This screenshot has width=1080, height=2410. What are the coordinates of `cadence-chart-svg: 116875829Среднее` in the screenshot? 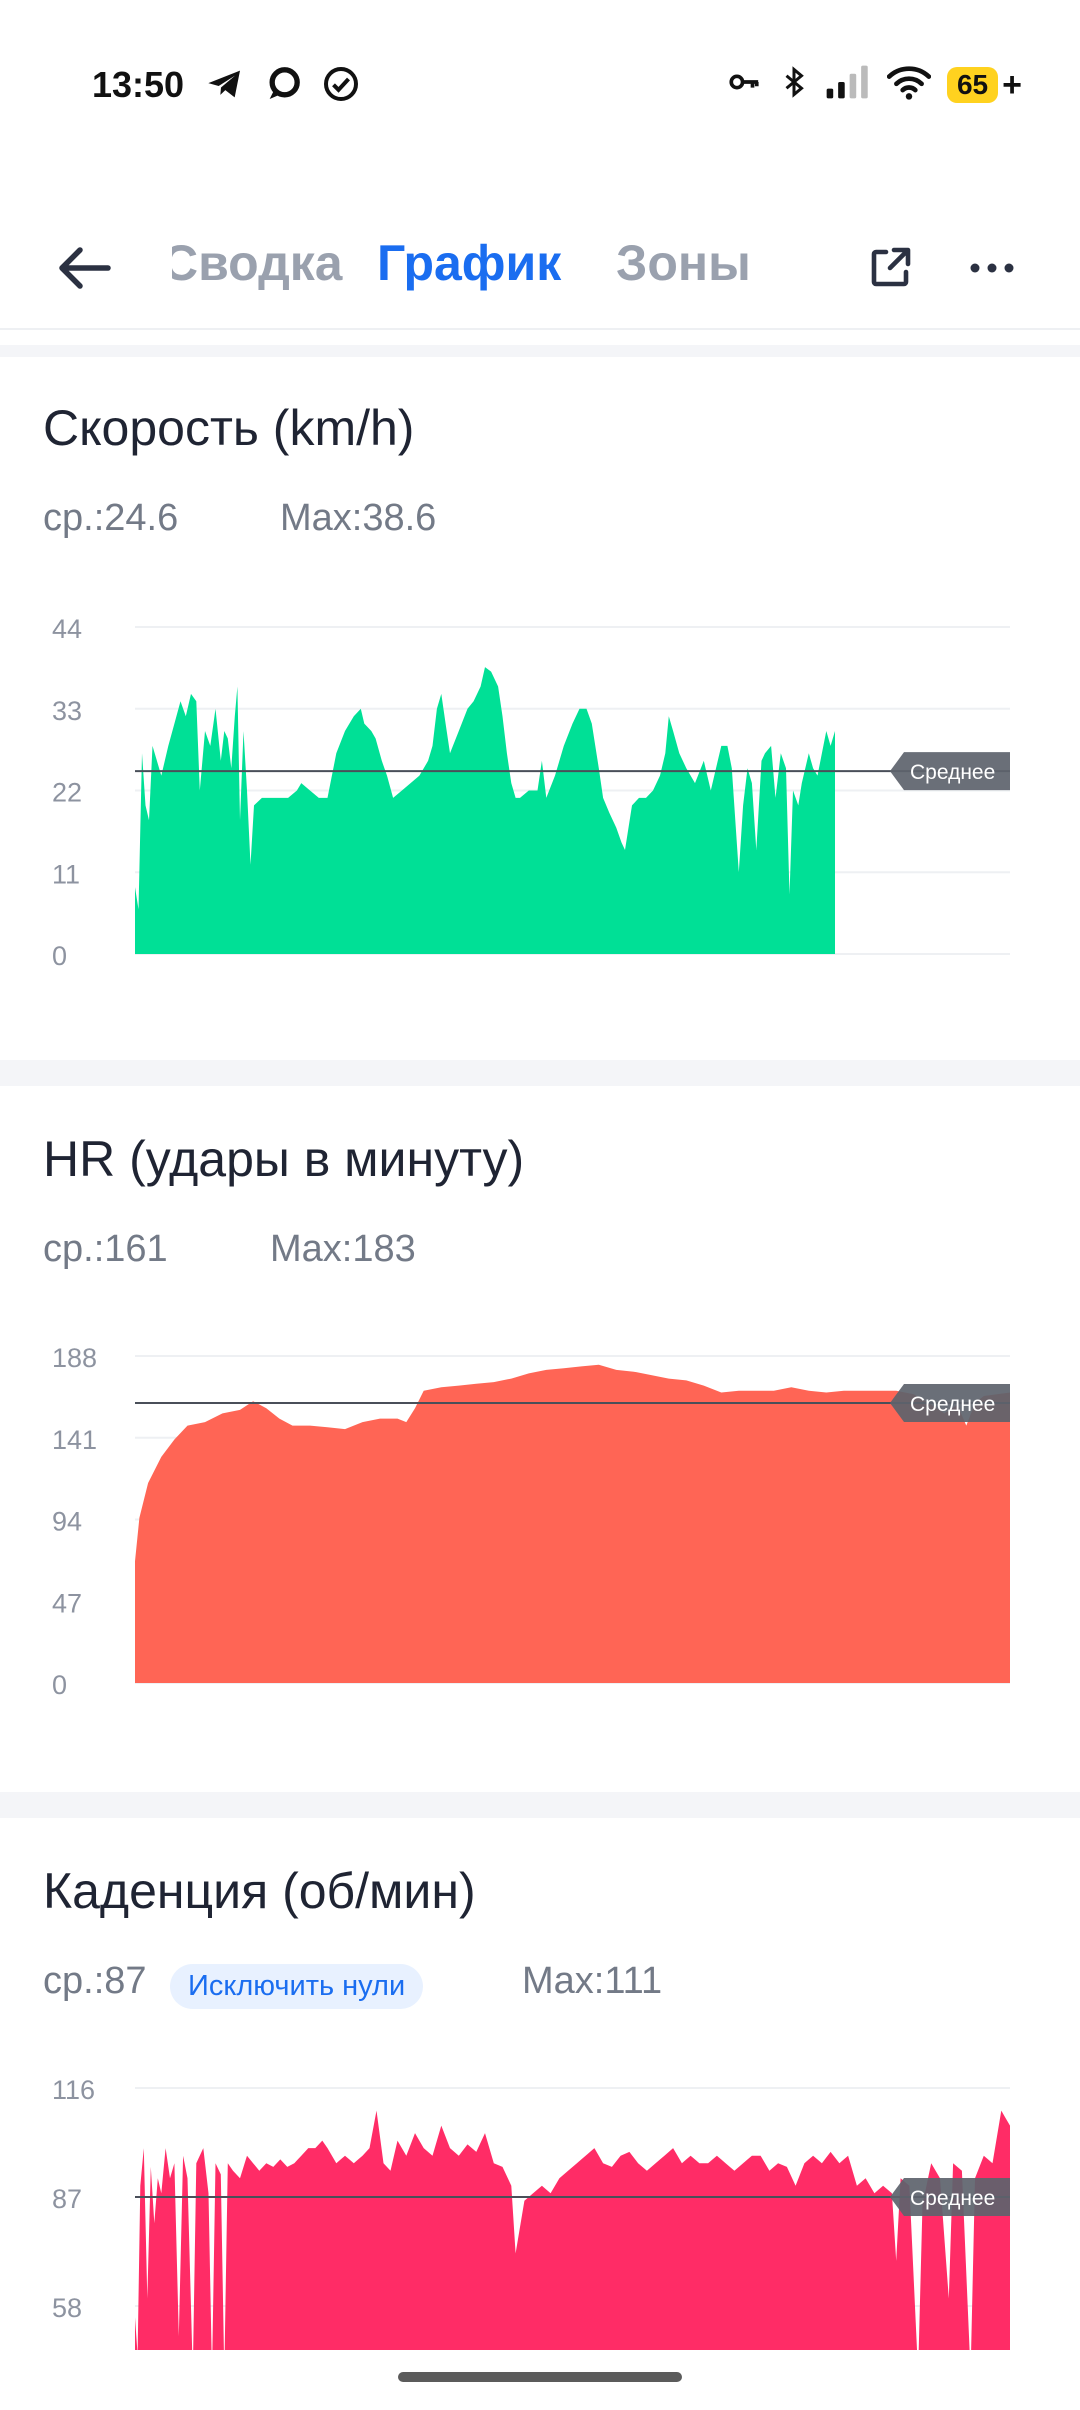 It's located at (531, 2212).